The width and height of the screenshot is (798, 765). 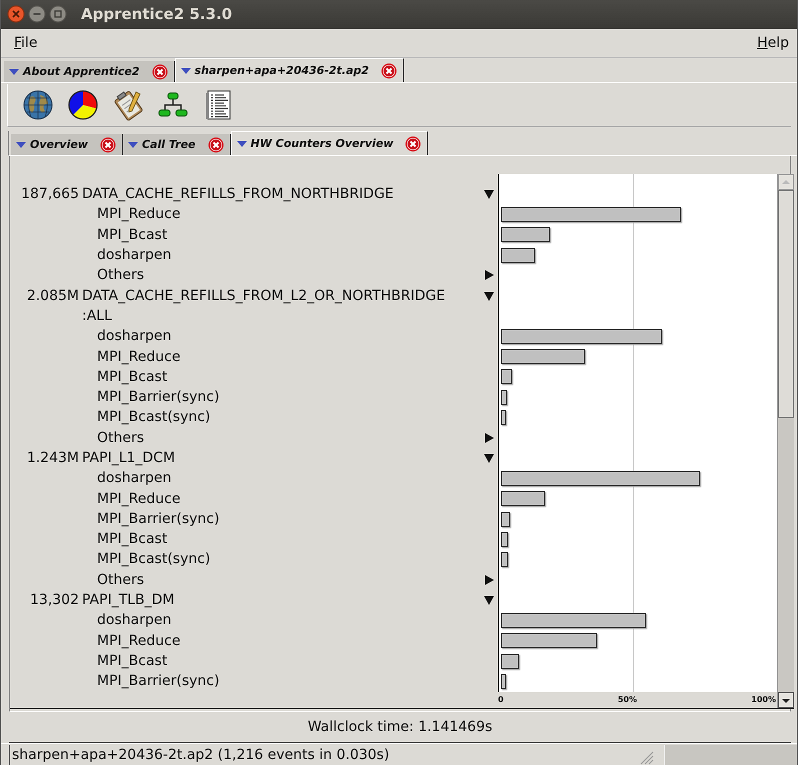 I want to click on counter-name: PAPI_L1_DCM, so click(x=129, y=458).